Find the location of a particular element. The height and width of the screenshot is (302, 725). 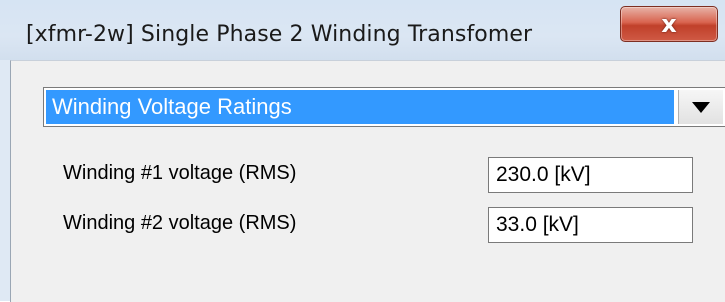

chevron-down-icon is located at coordinates (701, 107).